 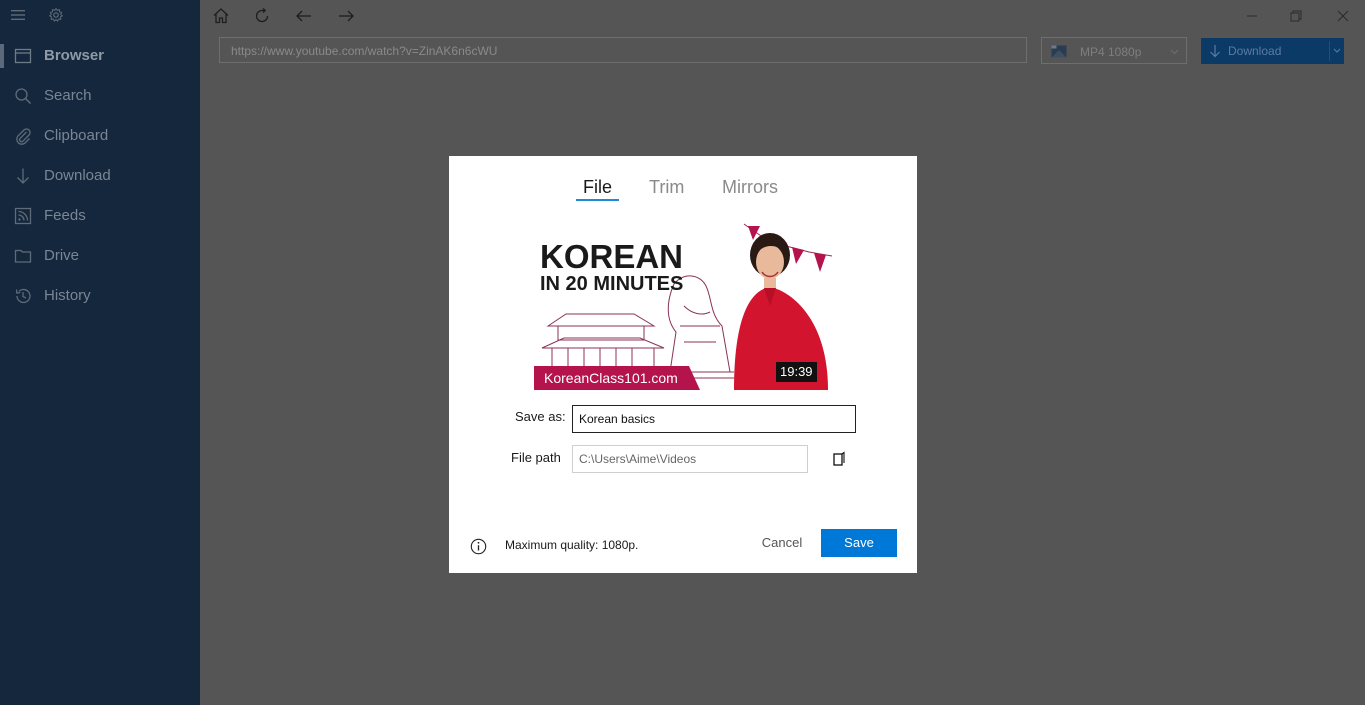 What do you see at coordinates (611, 256) in the screenshot?
I see `thumbnail-title-line1: KOREAN` at bounding box center [611, 256].